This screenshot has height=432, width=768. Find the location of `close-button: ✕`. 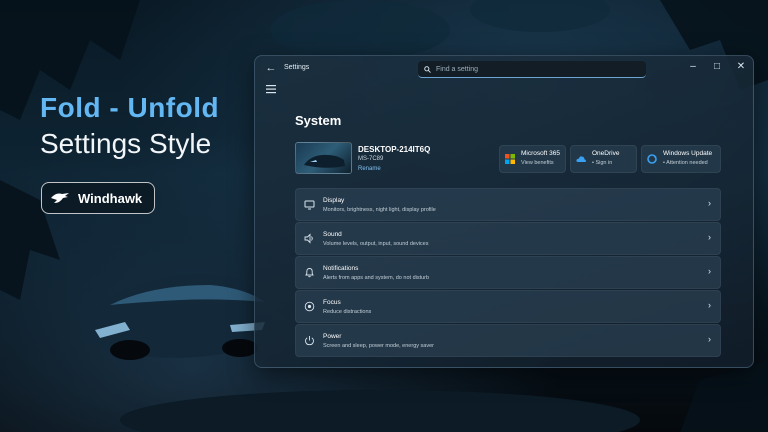

close-button: ✕ is located at coordinates (741, 67).